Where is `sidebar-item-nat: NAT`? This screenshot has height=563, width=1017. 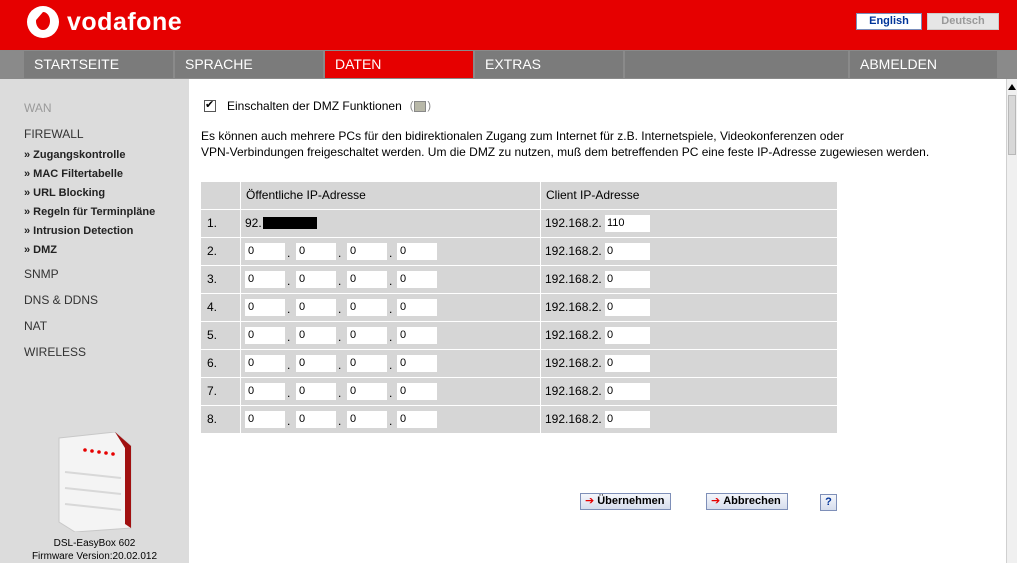 sidebar-item-nat: NAT is located at coordinates (35, 326).